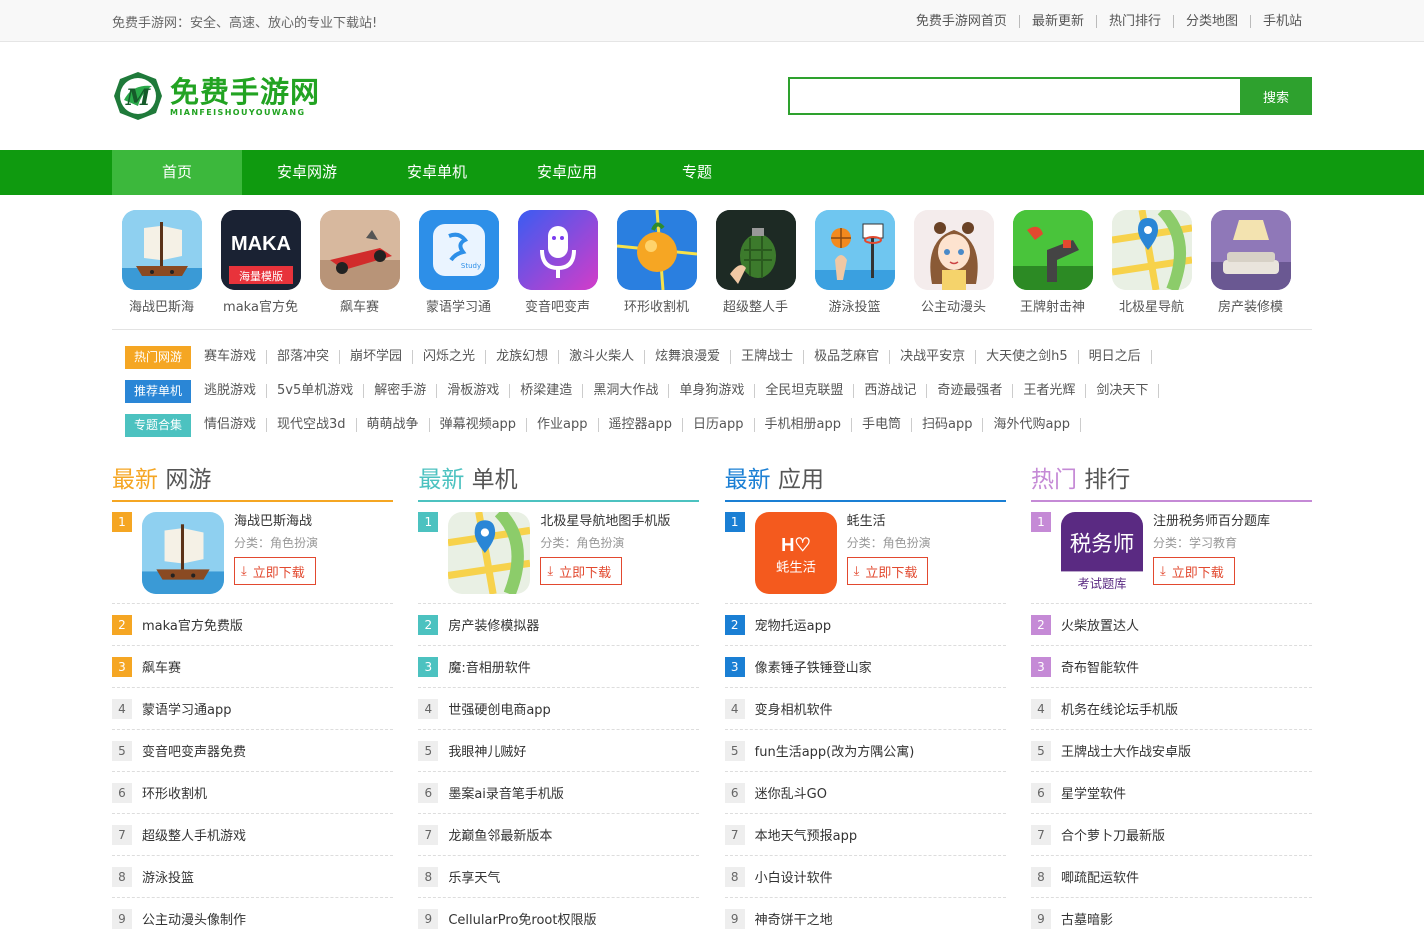 This screenshot has height=933, width=1424. I want to click on gun-icon, so click(1052, 250).